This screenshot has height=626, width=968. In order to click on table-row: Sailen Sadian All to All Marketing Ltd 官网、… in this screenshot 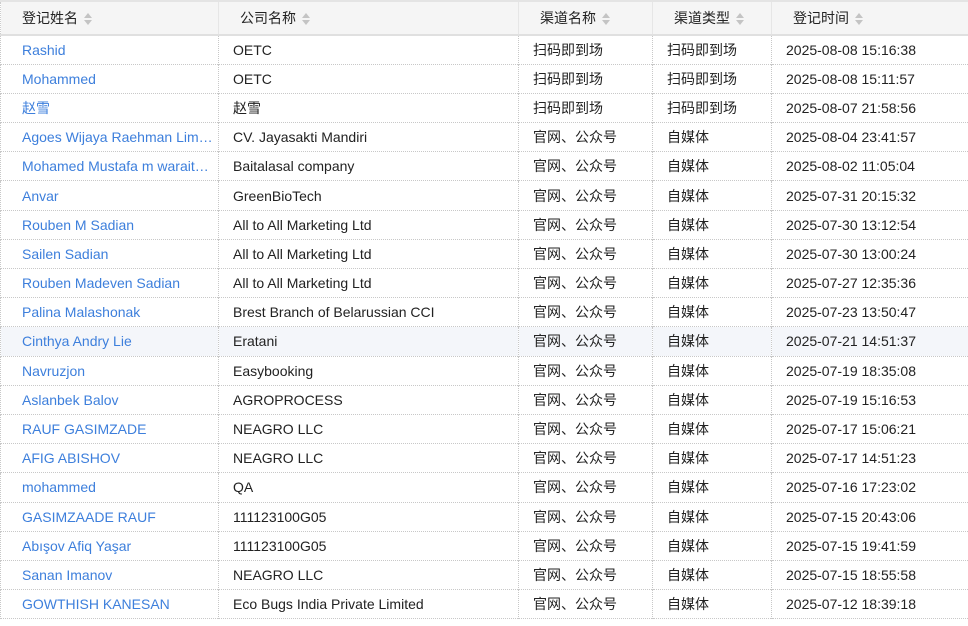, I will do `click(484, 254)`.